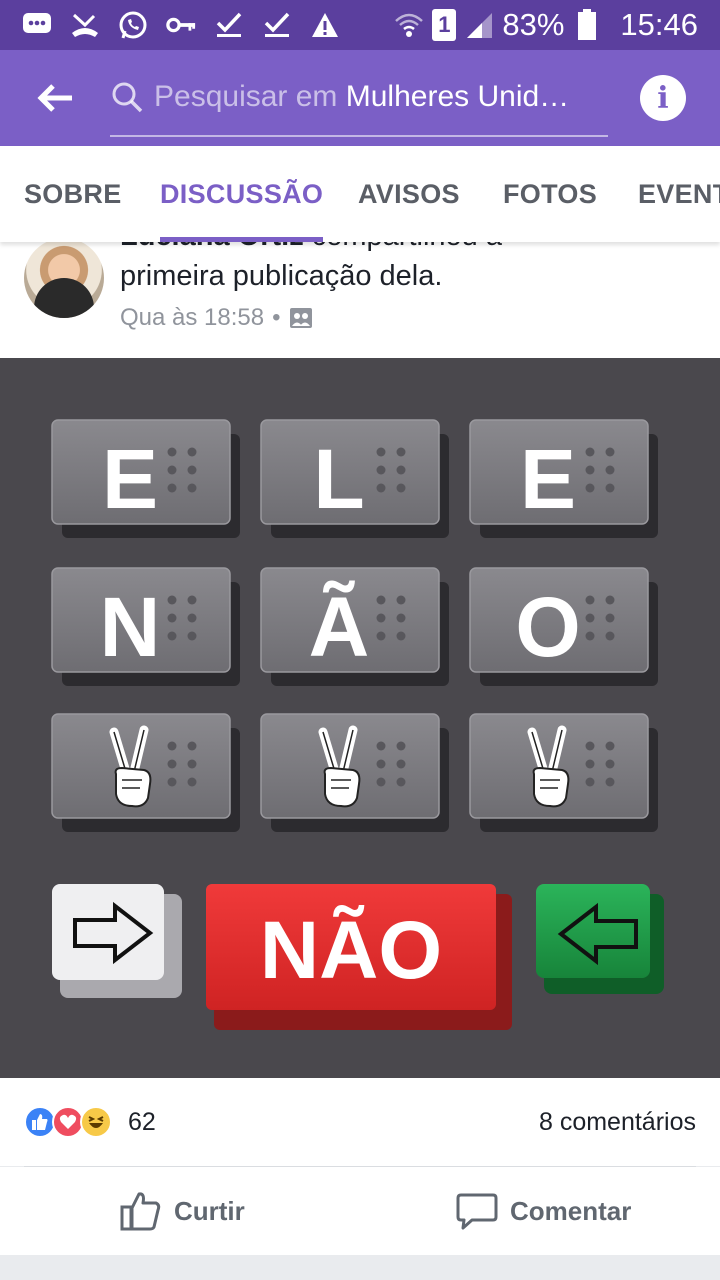  I want to click on info-button: i, so click(663, 98).